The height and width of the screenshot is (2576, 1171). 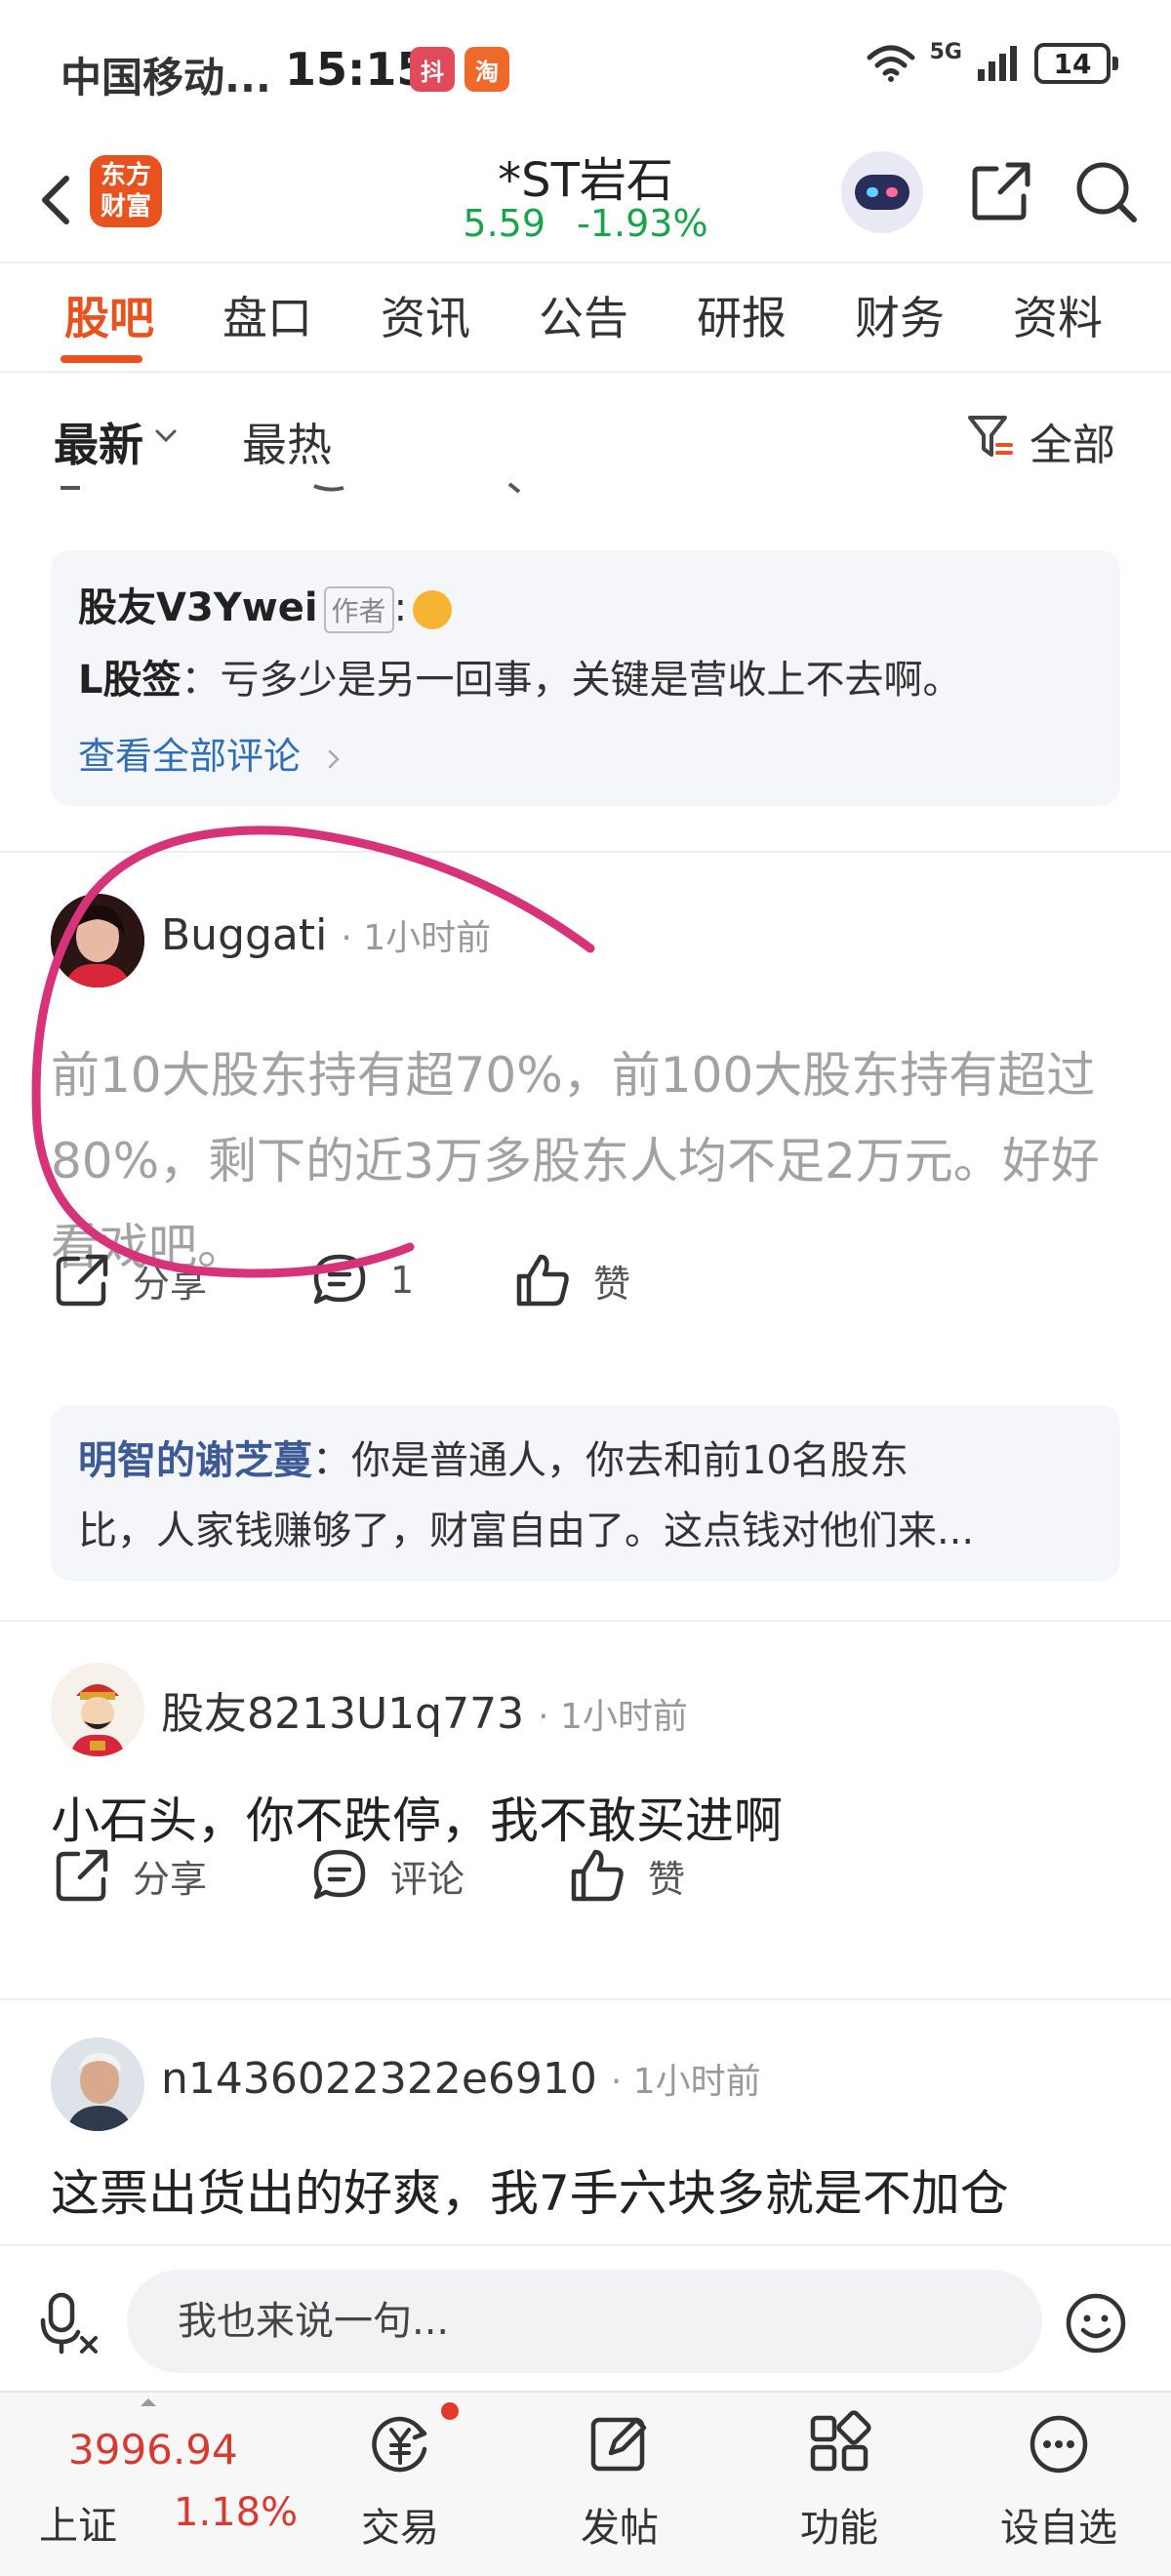 I want to click on douyin-notification-icon: 抖, so click(x=432, y=69).